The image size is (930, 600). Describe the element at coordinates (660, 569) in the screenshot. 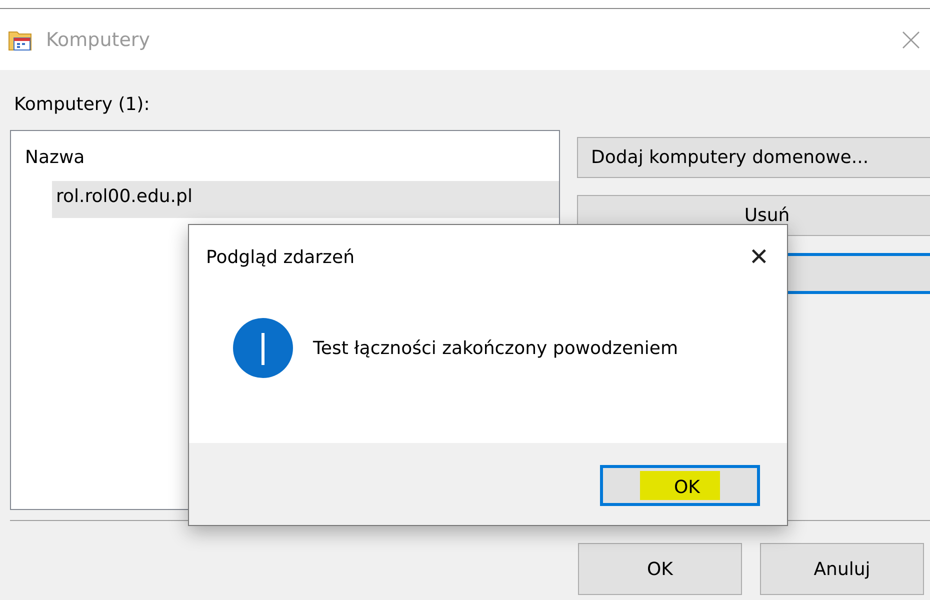

I see `footer-button: OK` at that location.